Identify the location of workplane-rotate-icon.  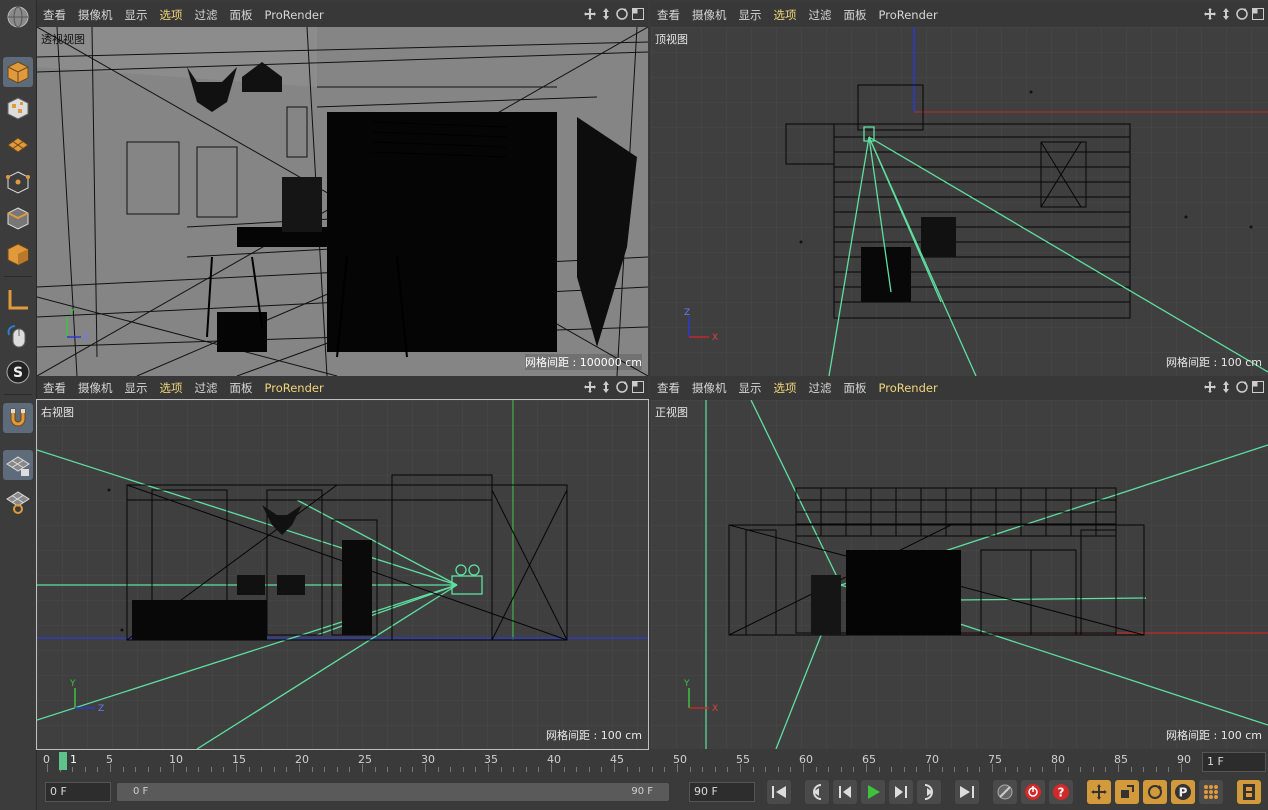
(18, 502).